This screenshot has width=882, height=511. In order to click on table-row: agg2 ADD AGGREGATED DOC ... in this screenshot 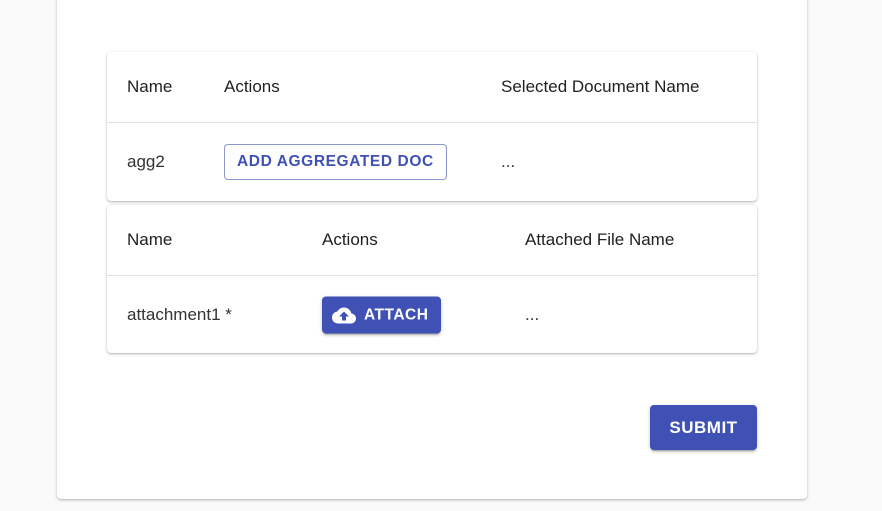, I will do `click(432, 162)`.